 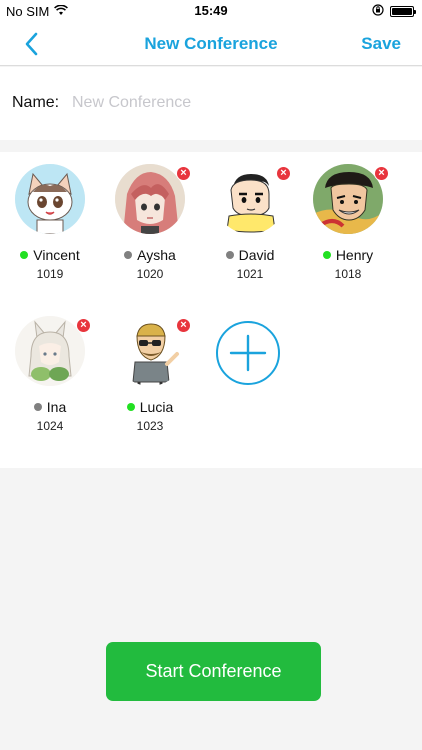 I want to click on member-name: Lucia, so click(x=156, y=407).